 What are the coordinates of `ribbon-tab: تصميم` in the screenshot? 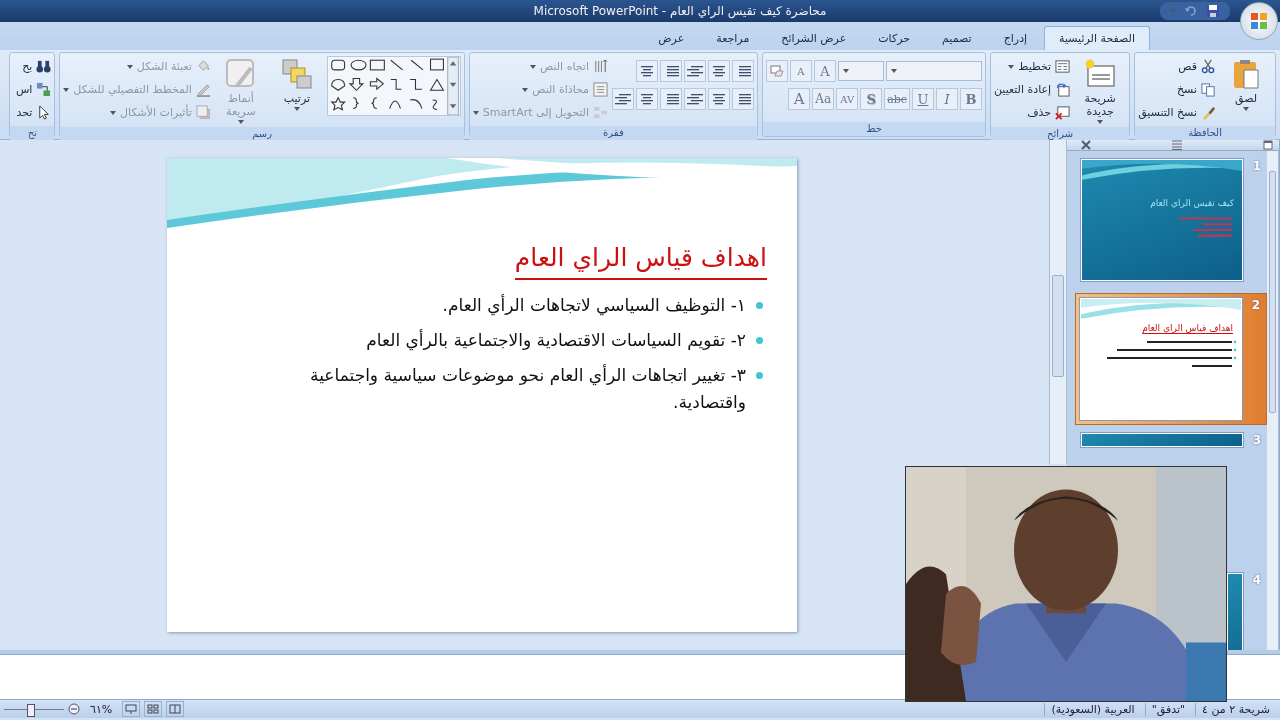 It's located at (957, 38).